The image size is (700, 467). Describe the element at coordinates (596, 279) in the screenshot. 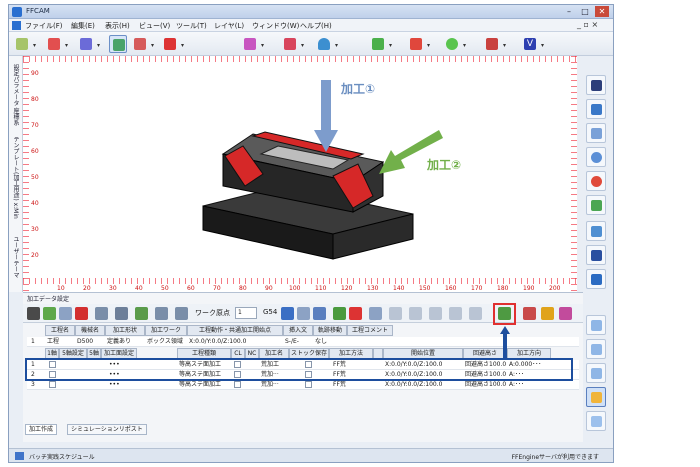

I see `move-up-button` at that location.